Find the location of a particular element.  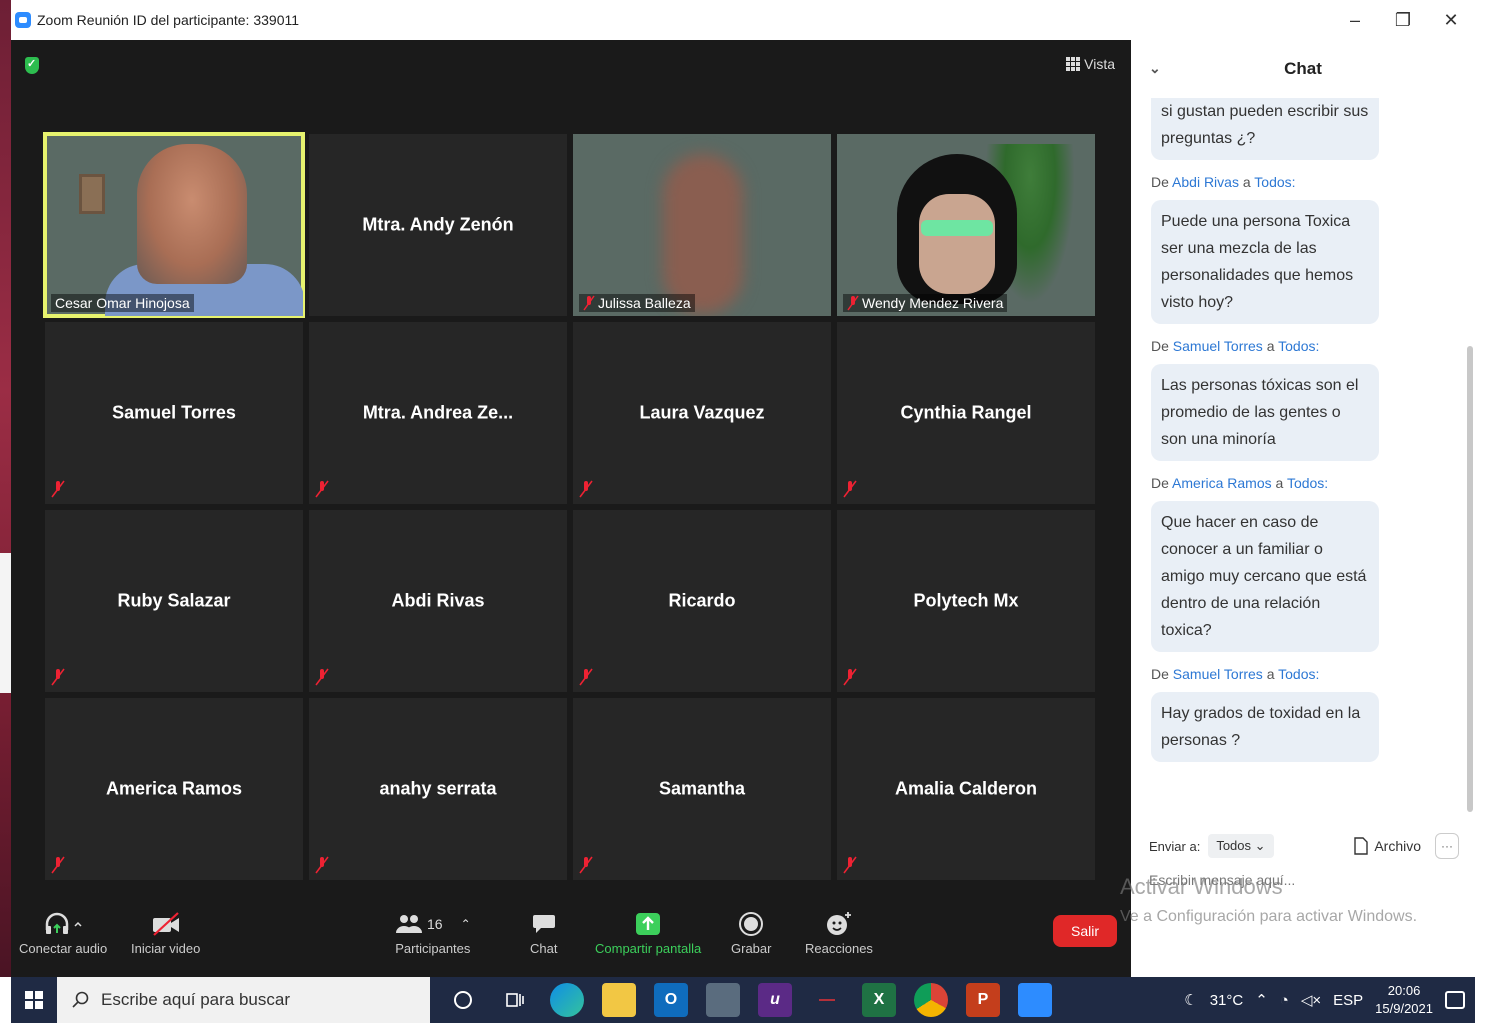

weather-temperature: 31°C is located at coordinates (1227, 1000).